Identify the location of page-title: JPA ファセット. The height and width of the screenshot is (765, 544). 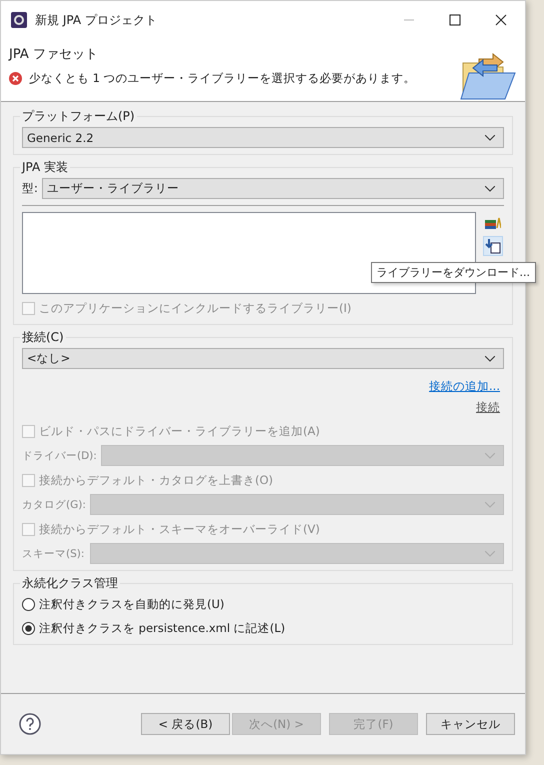
(54, 54).